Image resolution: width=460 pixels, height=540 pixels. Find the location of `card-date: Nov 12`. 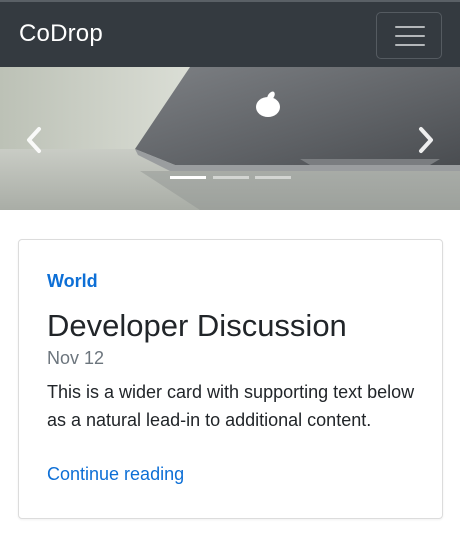

card-date: Nov 12 is located at coordinates (76, 358).